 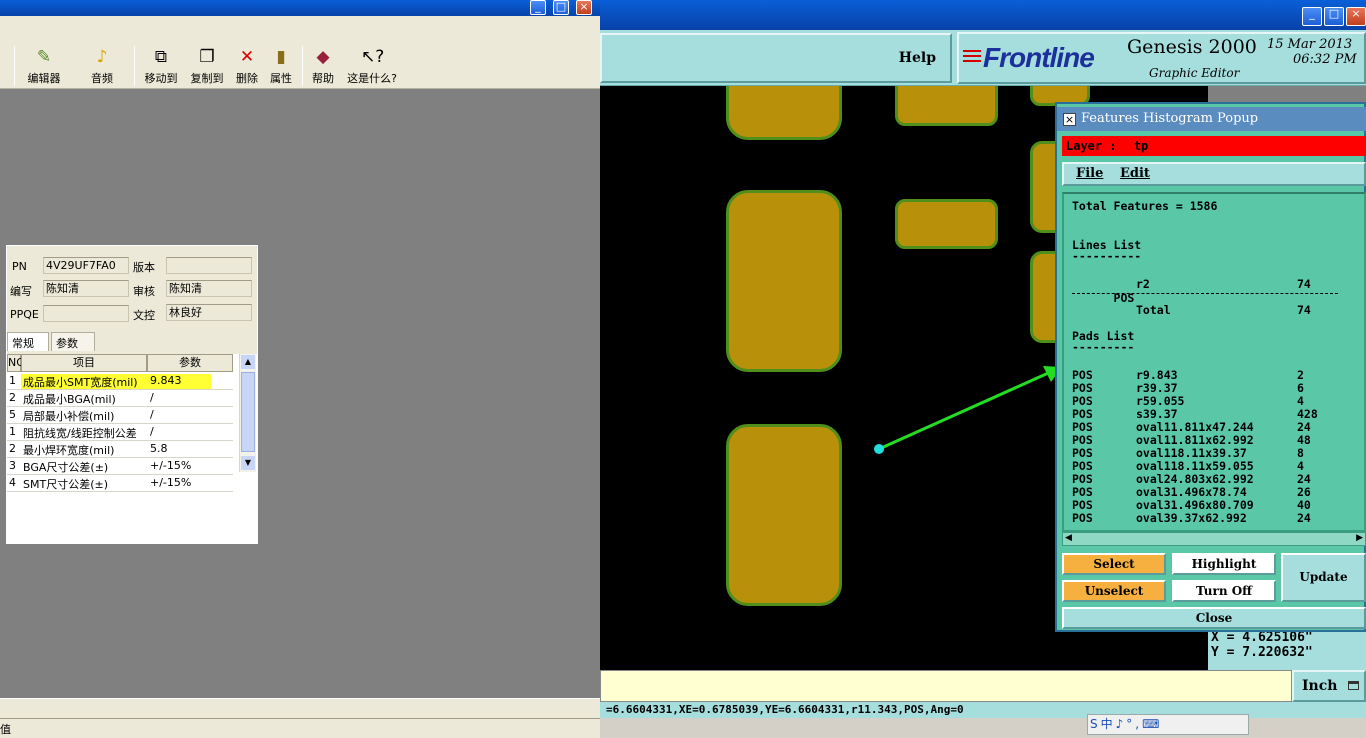 I want to click on grid-row: 4 SMT尺寸公差(±) +/-15%, so click(x=120, y=483).